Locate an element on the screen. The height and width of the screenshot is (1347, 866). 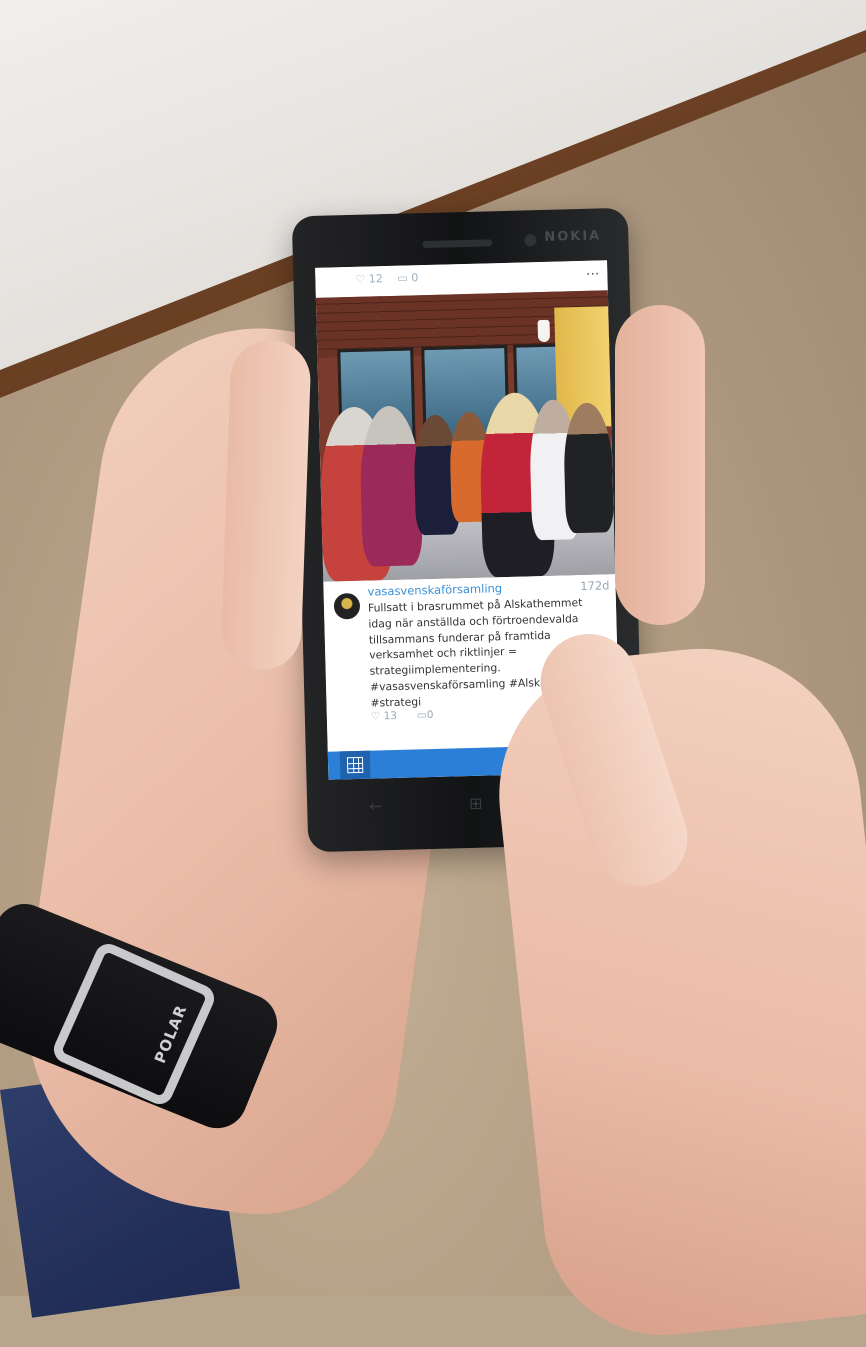
front-camera is located at coordinates (530, 240).